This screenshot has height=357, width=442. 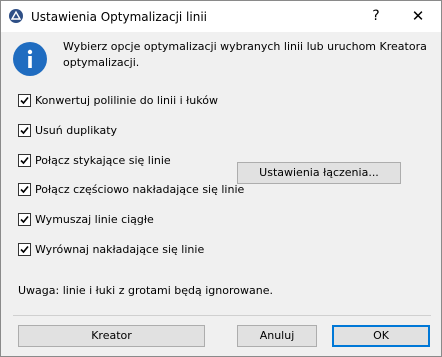 I want to click on option-label: Konwertuj polilinie do linii i łuków, so click(x=126, y=100).